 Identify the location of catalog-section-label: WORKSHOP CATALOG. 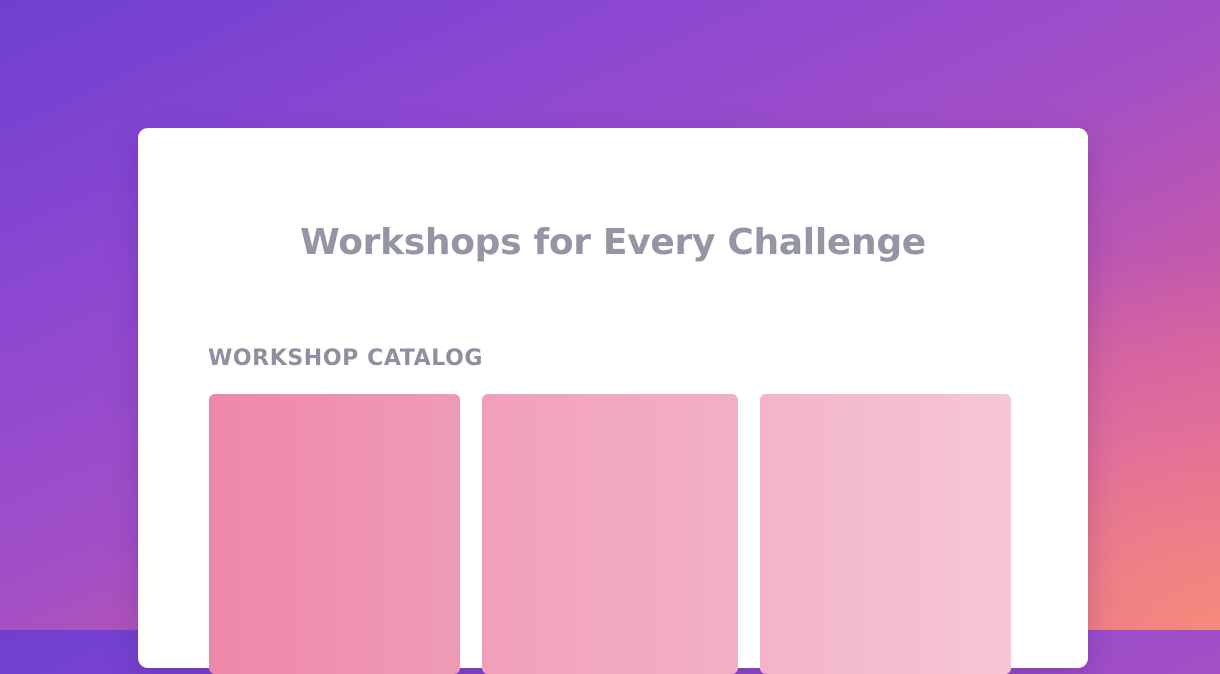
(346, 358).